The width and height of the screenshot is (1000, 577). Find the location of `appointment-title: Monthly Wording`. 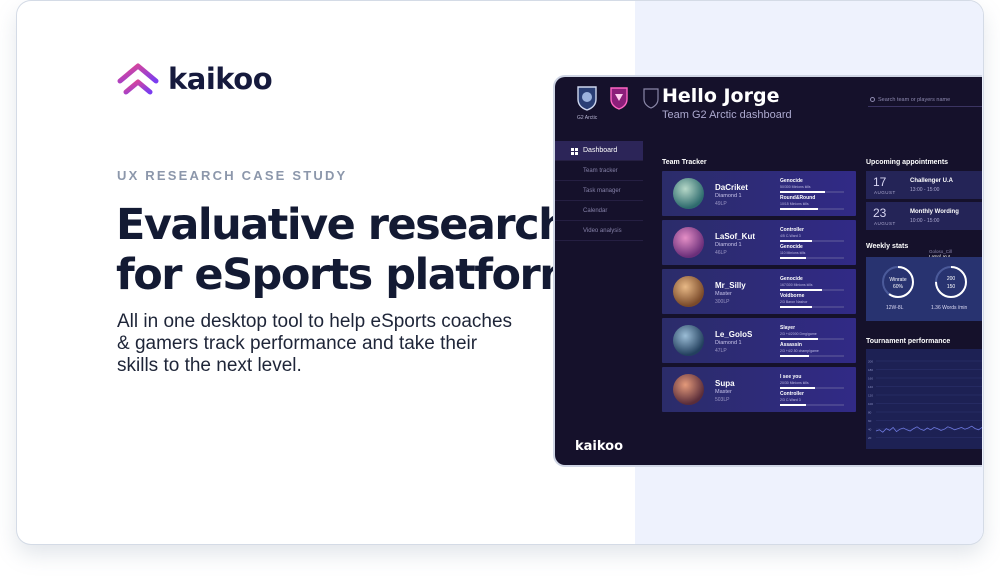

appointment-title: Monthly Wording is located at coordinates (934, 212).